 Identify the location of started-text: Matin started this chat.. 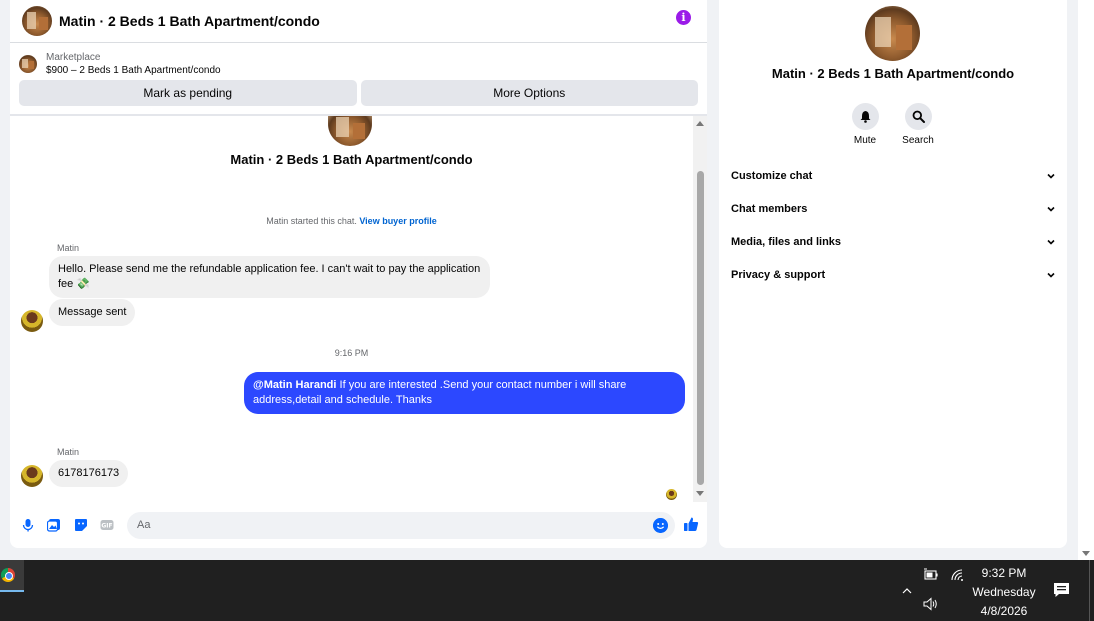
(313, 221).